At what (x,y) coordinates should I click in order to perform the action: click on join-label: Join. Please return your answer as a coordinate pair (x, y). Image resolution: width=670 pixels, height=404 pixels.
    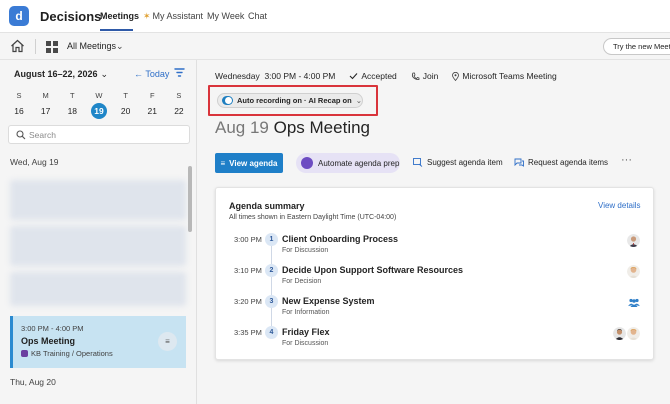
    Looking at the image, I should click on (430, 76).